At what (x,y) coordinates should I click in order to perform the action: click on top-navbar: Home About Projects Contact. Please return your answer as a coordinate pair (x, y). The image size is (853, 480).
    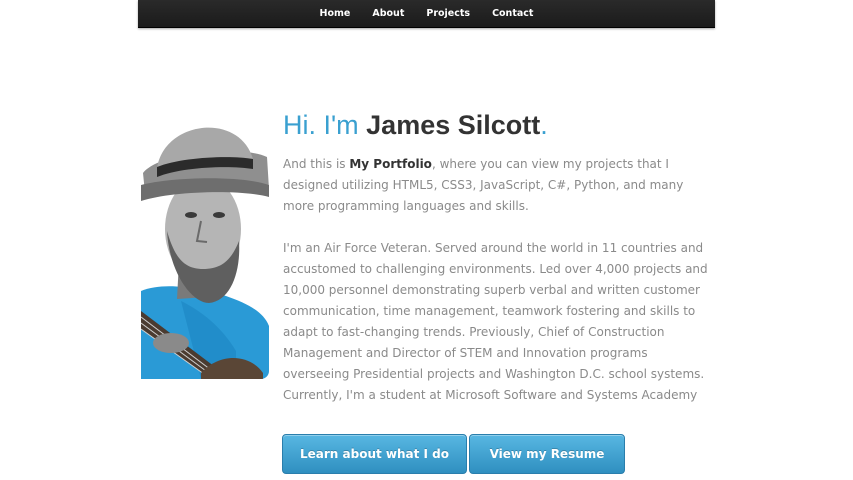
    Looking at the image, I should click on (426, 14).